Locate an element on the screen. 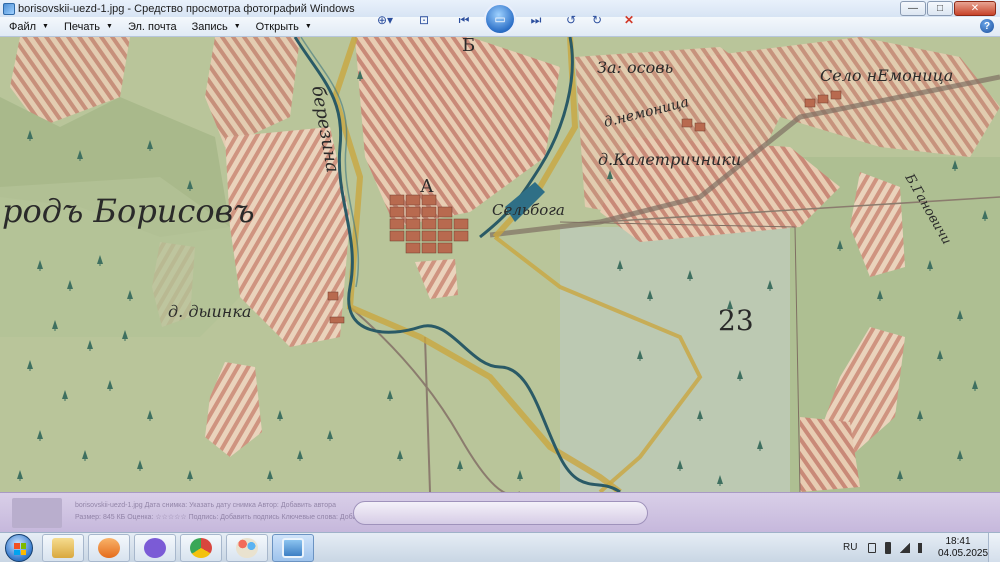 This screenshot has width=1000, height=562. minimize-button: — is located at coordinates (913, 8).